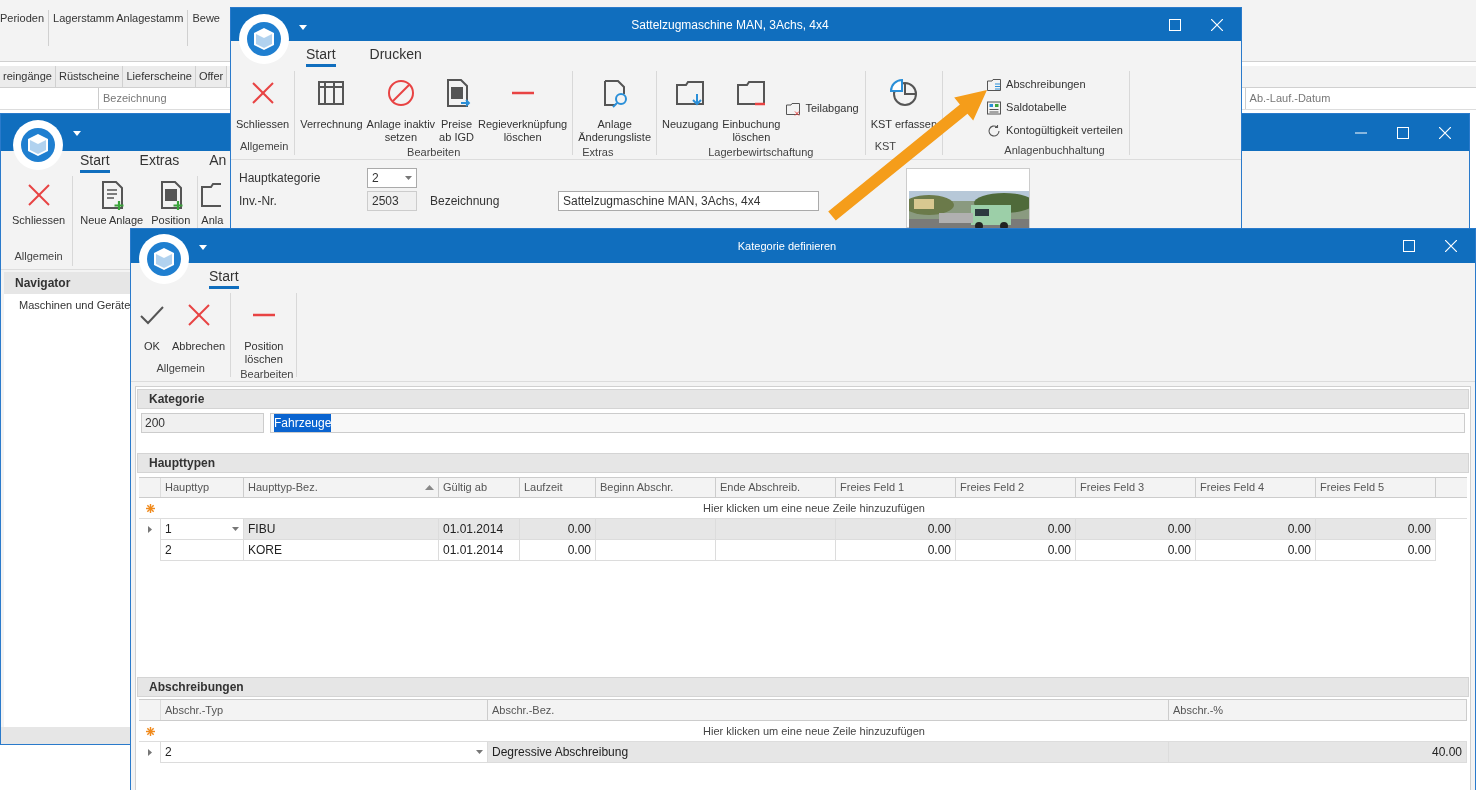 This screenshot has height=790, width=1476. I want to click on column-header: Abschr.-Typ, so click(324, 710).